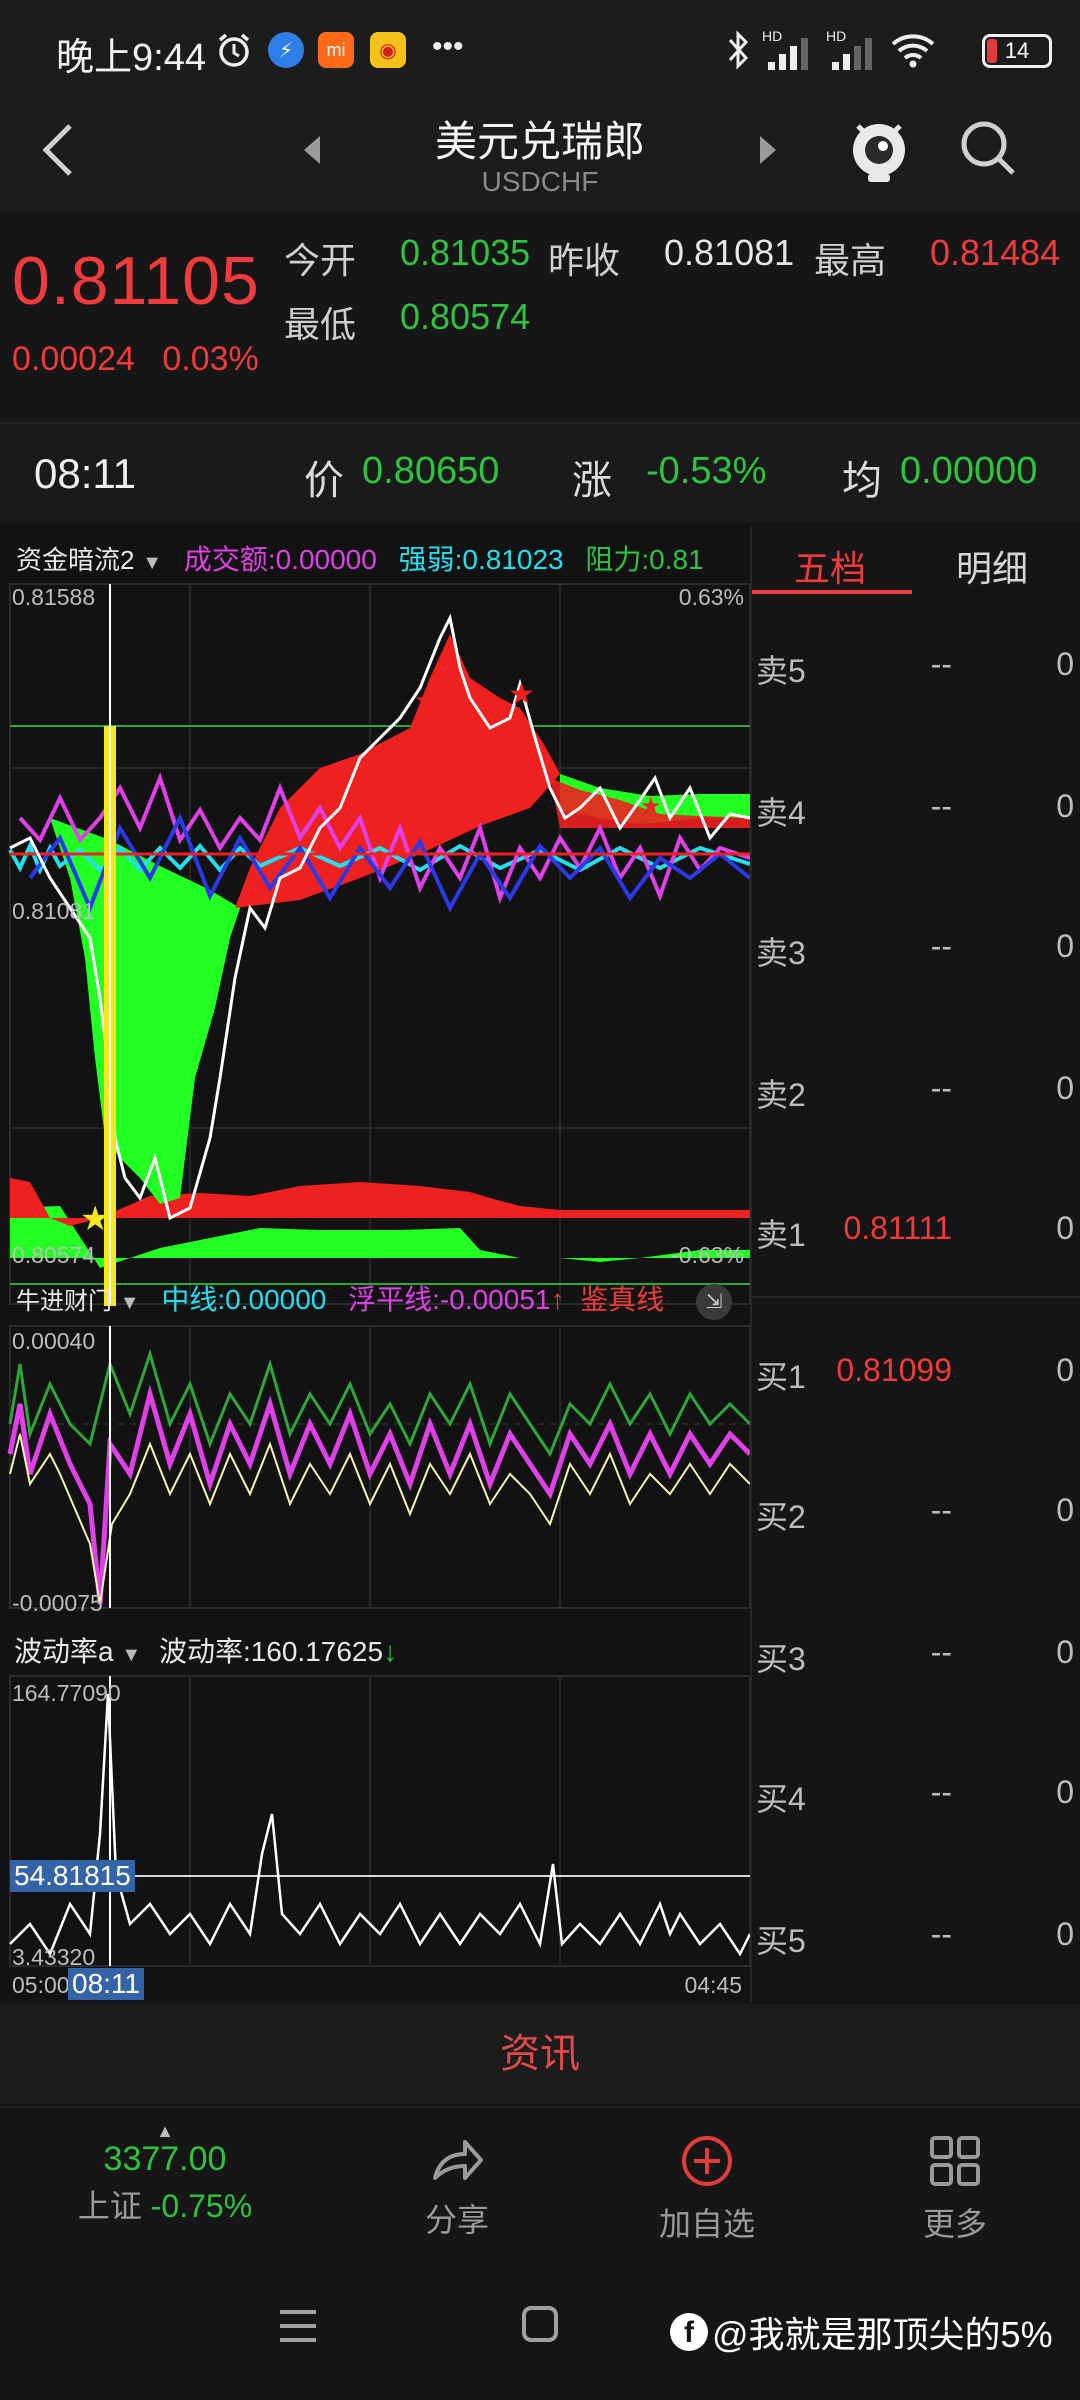 This screenshot has height=2400, width=1080. What do you see at coordinates (75, 560) in the screenshot?
I see `main-indicator-selector: 资金暗流2` at bounding box center [75, 560].